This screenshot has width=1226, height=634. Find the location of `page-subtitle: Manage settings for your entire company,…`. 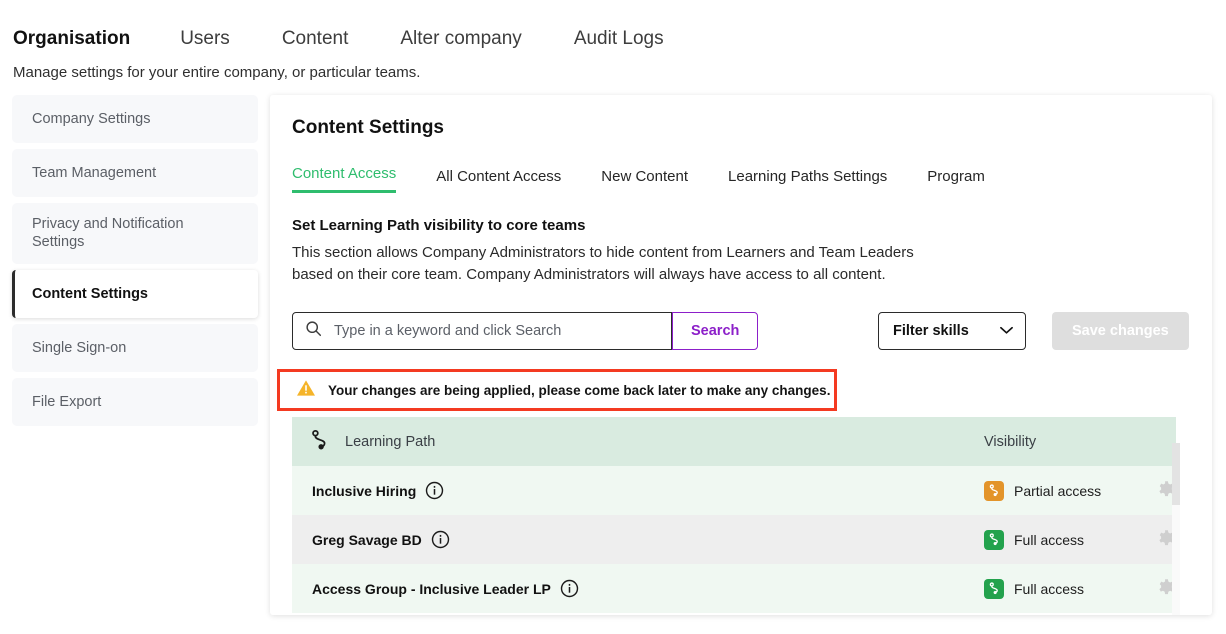

page-subtitle: Manage settings for your entire company,… is located at coordinates (217, 72).